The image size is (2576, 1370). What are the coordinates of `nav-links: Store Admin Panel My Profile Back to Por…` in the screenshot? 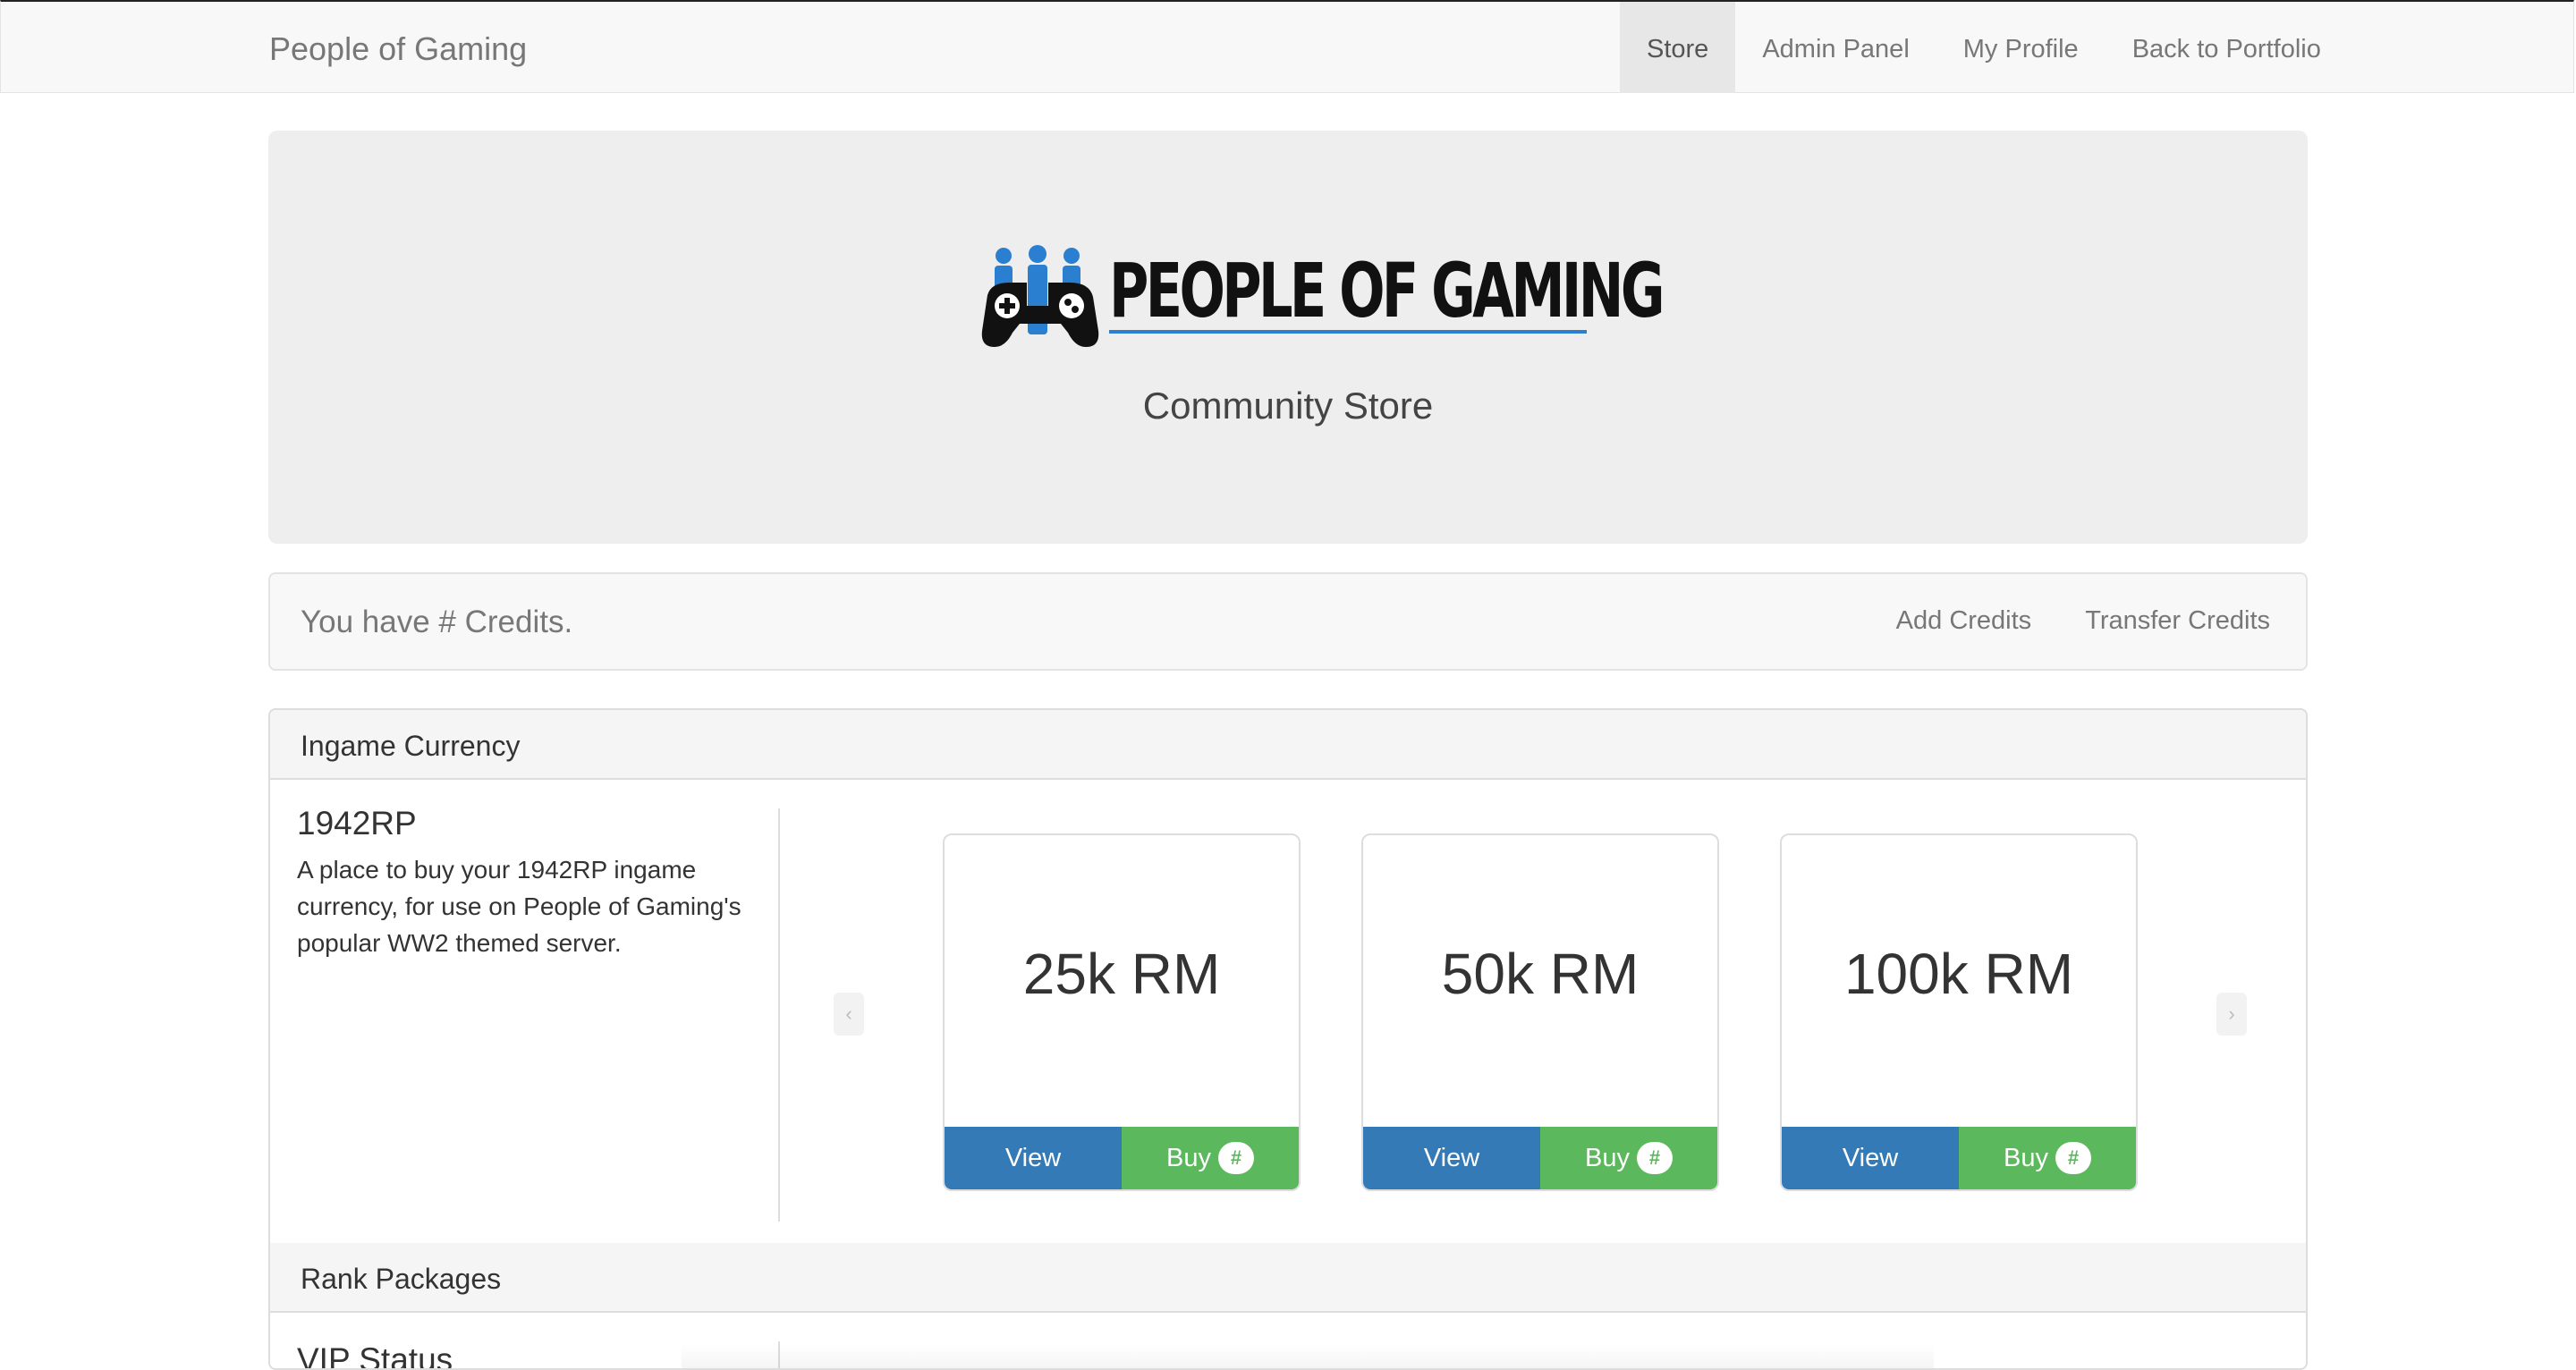 It's located at (1984, 47).